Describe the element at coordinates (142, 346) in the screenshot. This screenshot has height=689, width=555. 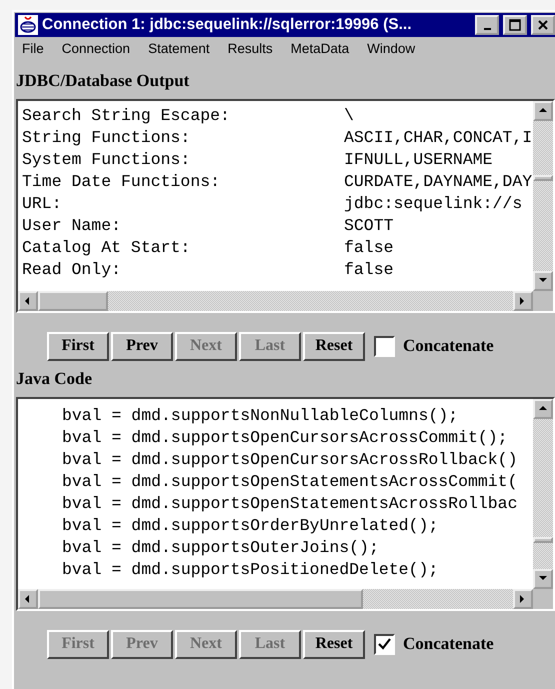
I see `nav-button: Prev` at that location.